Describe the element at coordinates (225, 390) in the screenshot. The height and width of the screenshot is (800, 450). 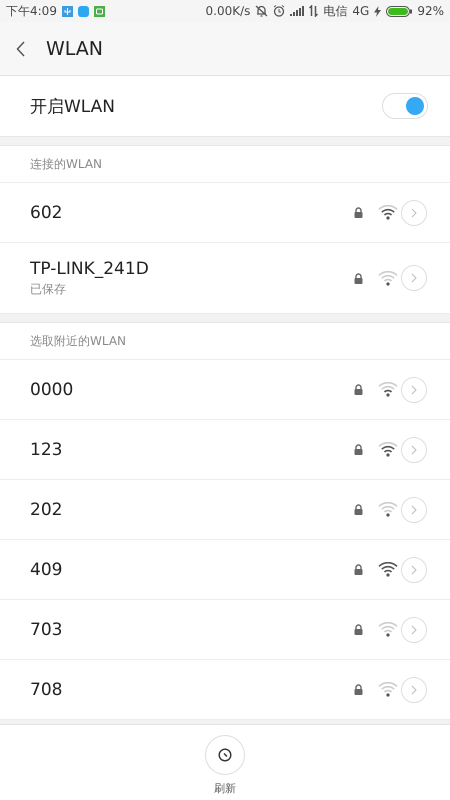
I see `network-row: 0000` at that location.